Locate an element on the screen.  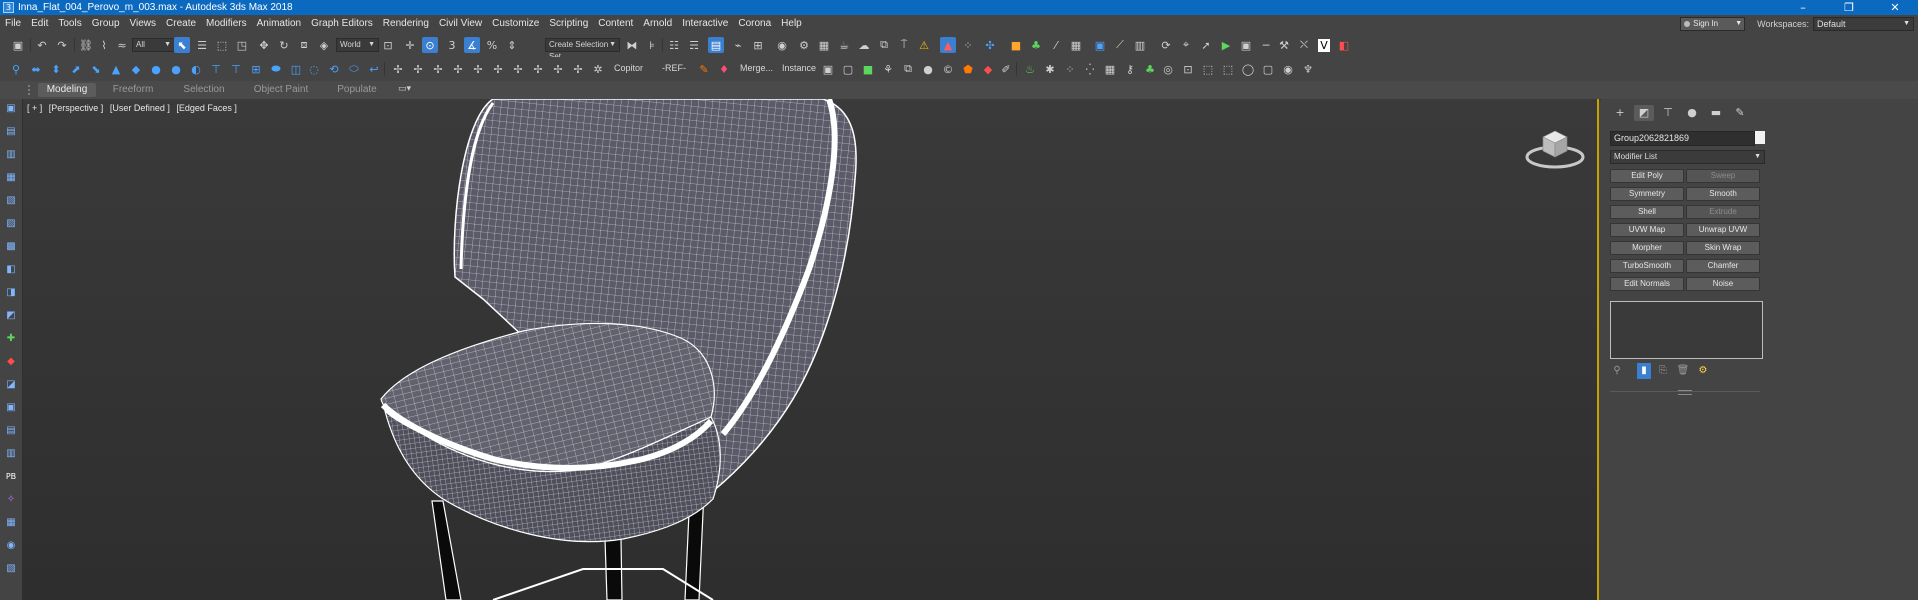
green-tool-icon: ■ is located at coordinates (868, 69).